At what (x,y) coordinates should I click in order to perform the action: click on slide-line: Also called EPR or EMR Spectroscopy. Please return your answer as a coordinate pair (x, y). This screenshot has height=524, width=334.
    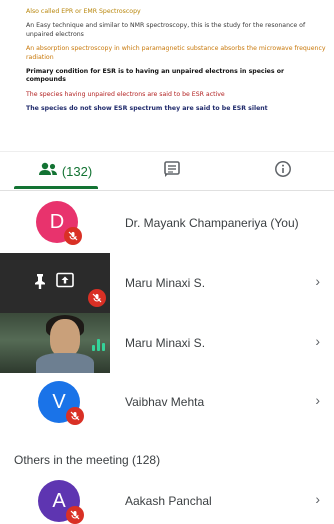
    Looking at the image, I should click on (83, 11).